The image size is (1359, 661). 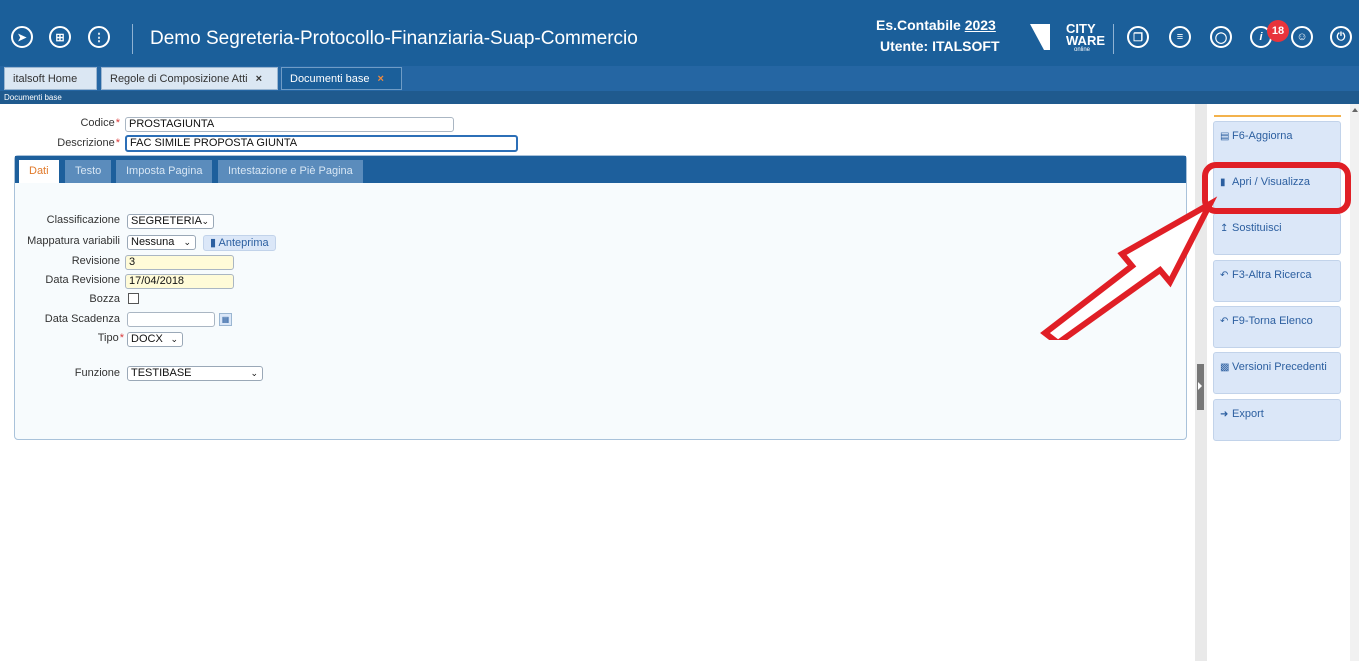 What do you see at coordinates (70, 123) in the screenshot?
I see `codice-label: Codice*` at bounding box center [70, 123].